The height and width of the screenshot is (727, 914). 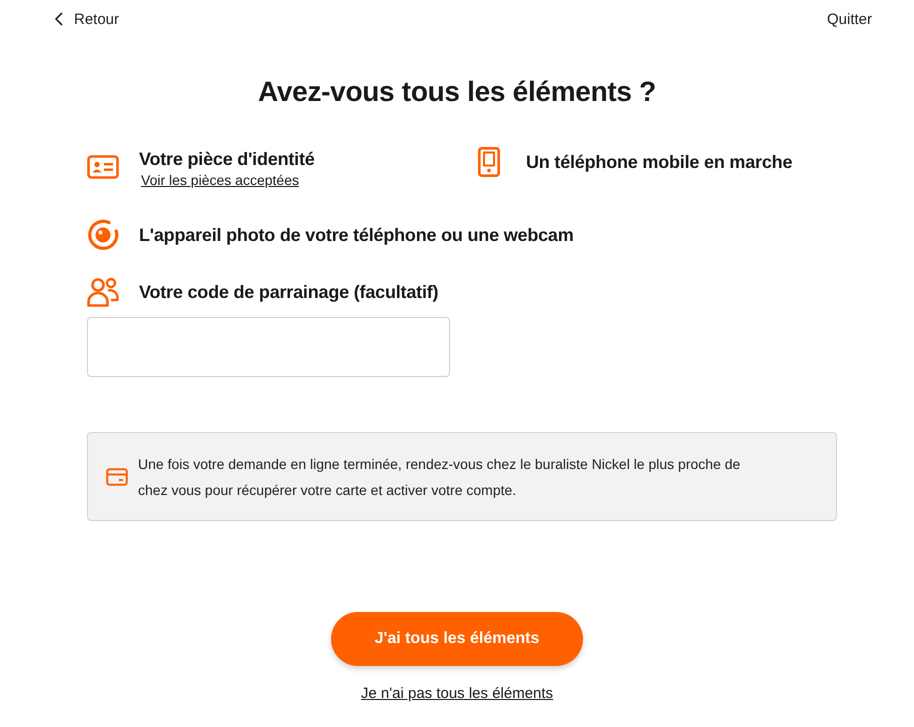 I want to click on requirement-label: Votre pièce d'identité, so click(x=227, y=159).